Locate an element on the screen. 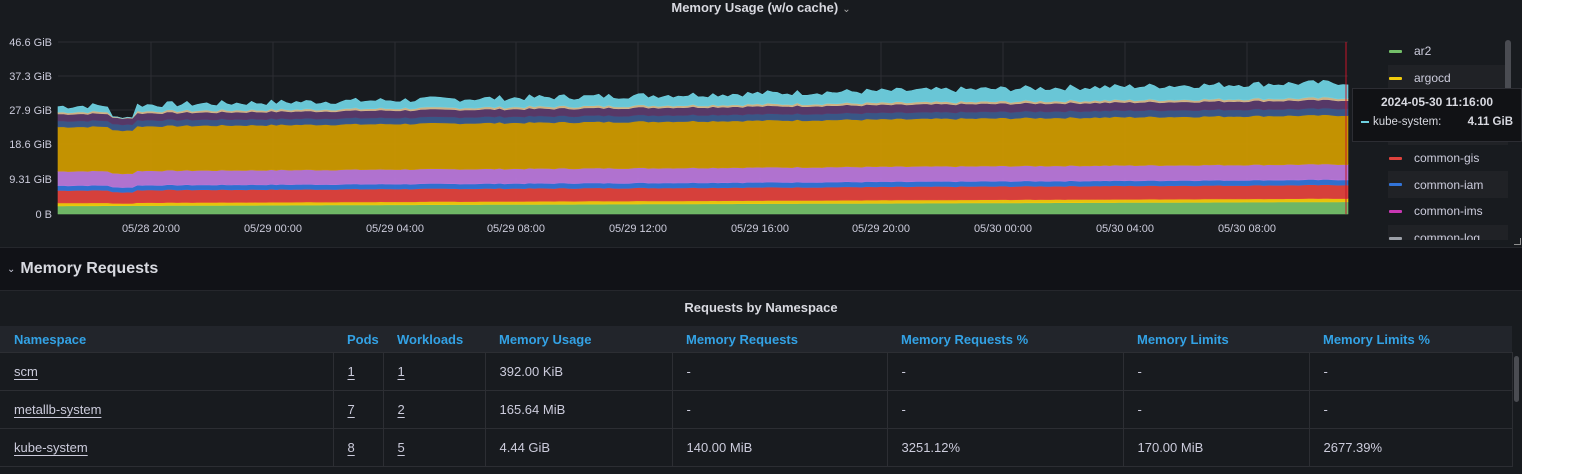 The height and width of the screenshot is (474, 1581). legend-item: common-iam is located at coordinates (1448, 185).